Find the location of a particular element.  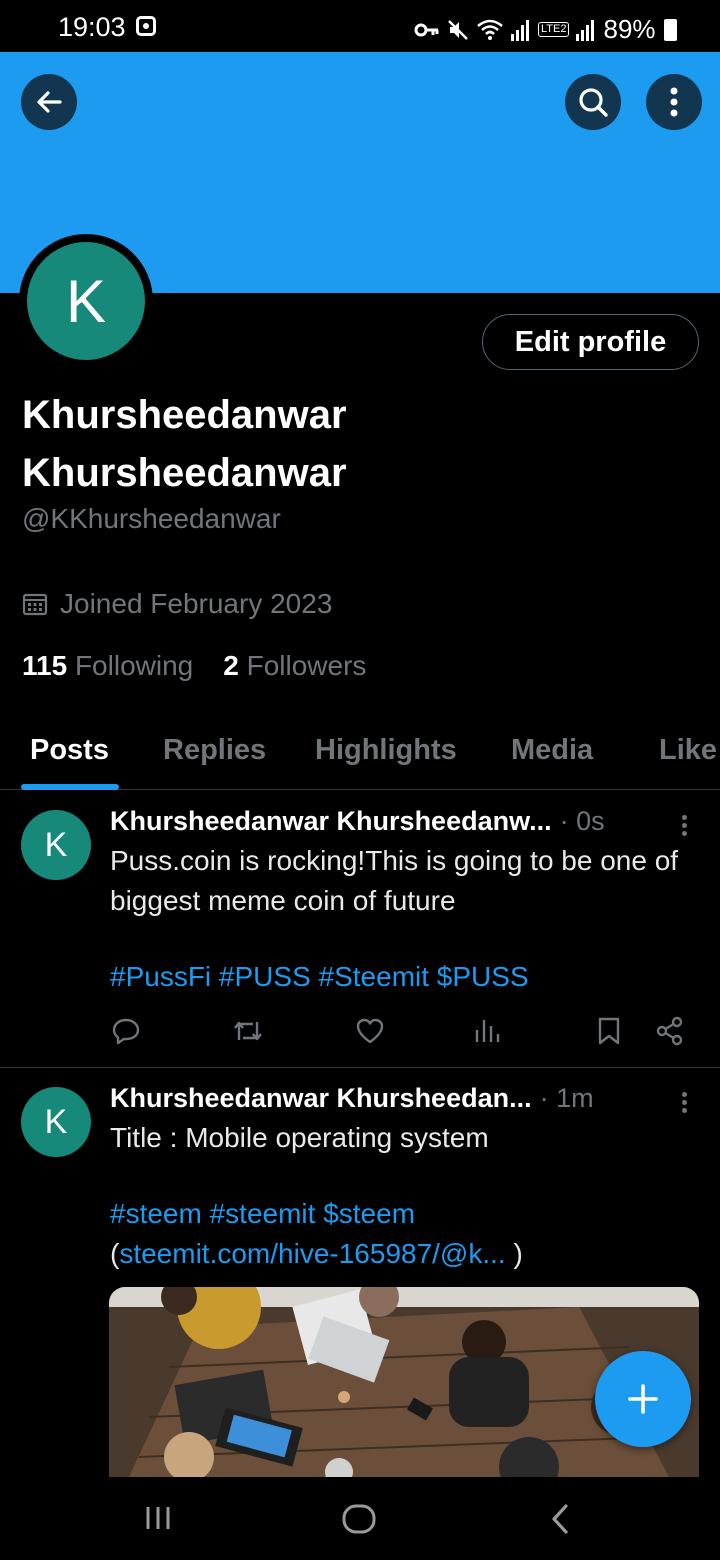

display-name-line-2: Khursheedanwar is located at coordinates (184, 473).